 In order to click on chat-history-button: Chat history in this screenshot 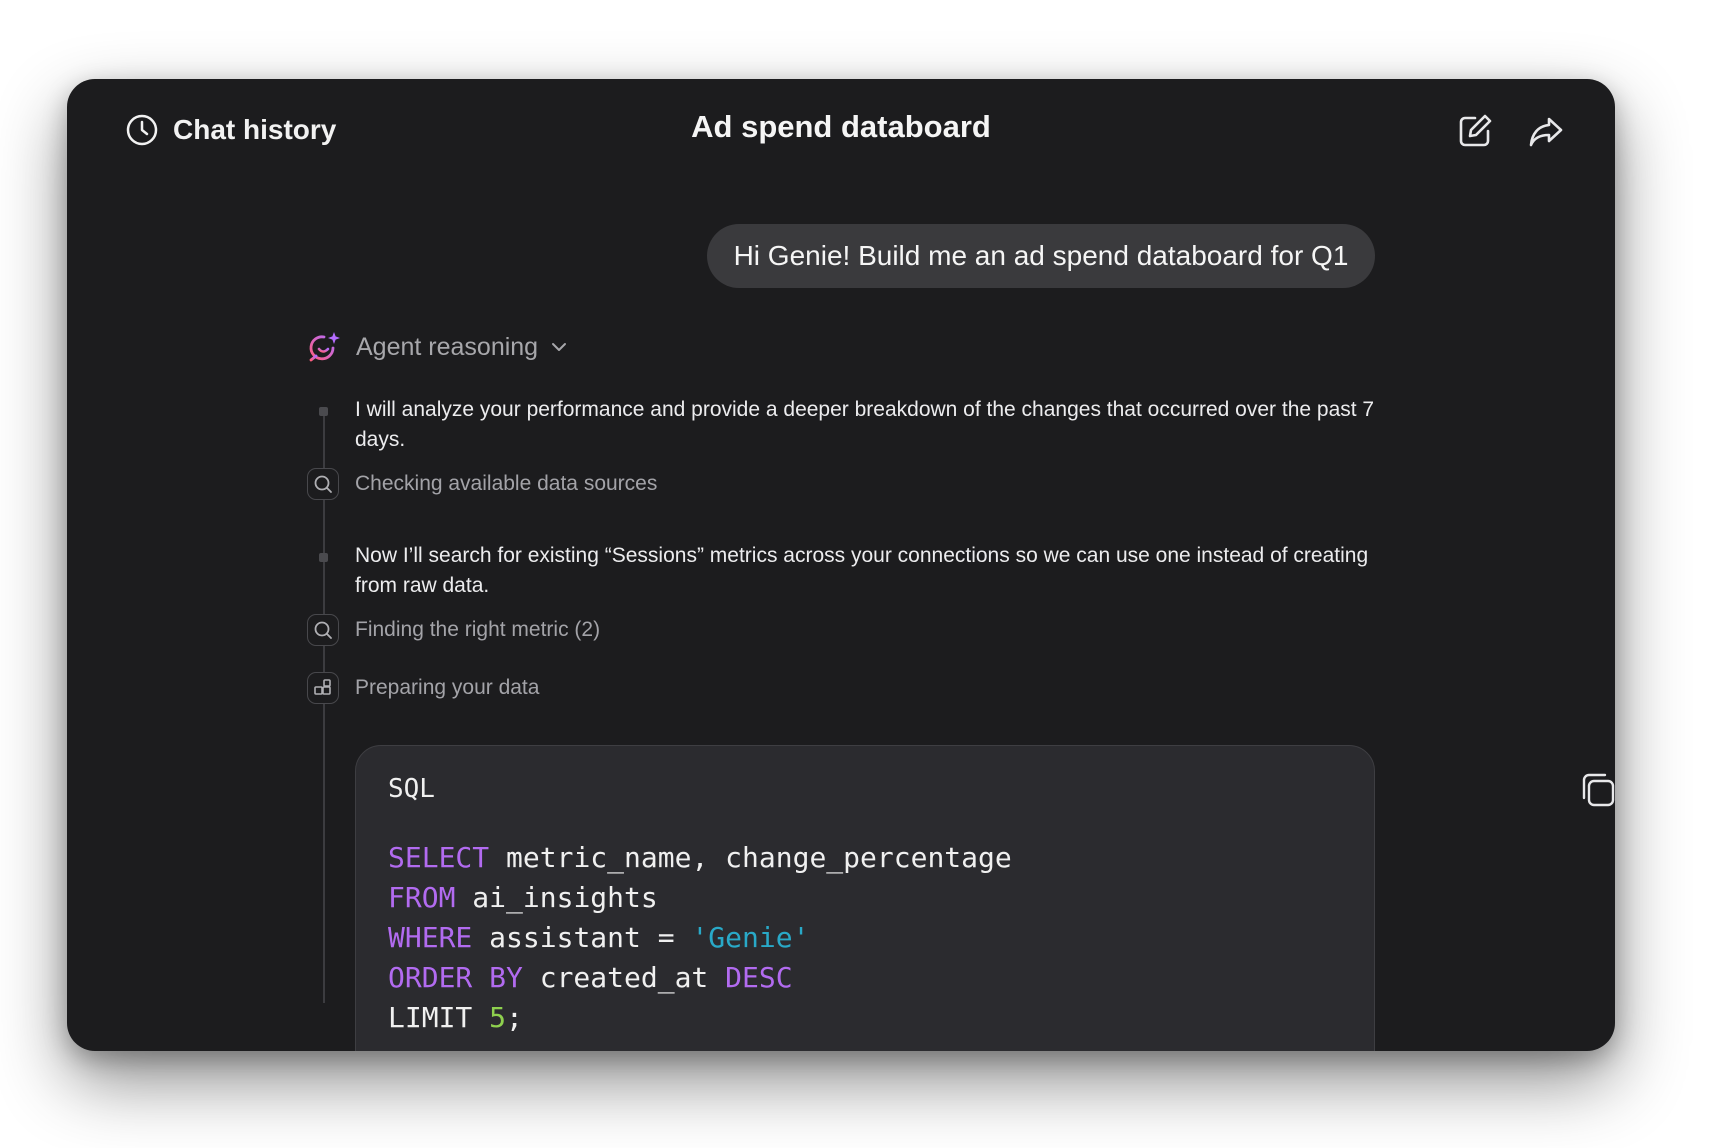, I will do `click(230, 130)`.